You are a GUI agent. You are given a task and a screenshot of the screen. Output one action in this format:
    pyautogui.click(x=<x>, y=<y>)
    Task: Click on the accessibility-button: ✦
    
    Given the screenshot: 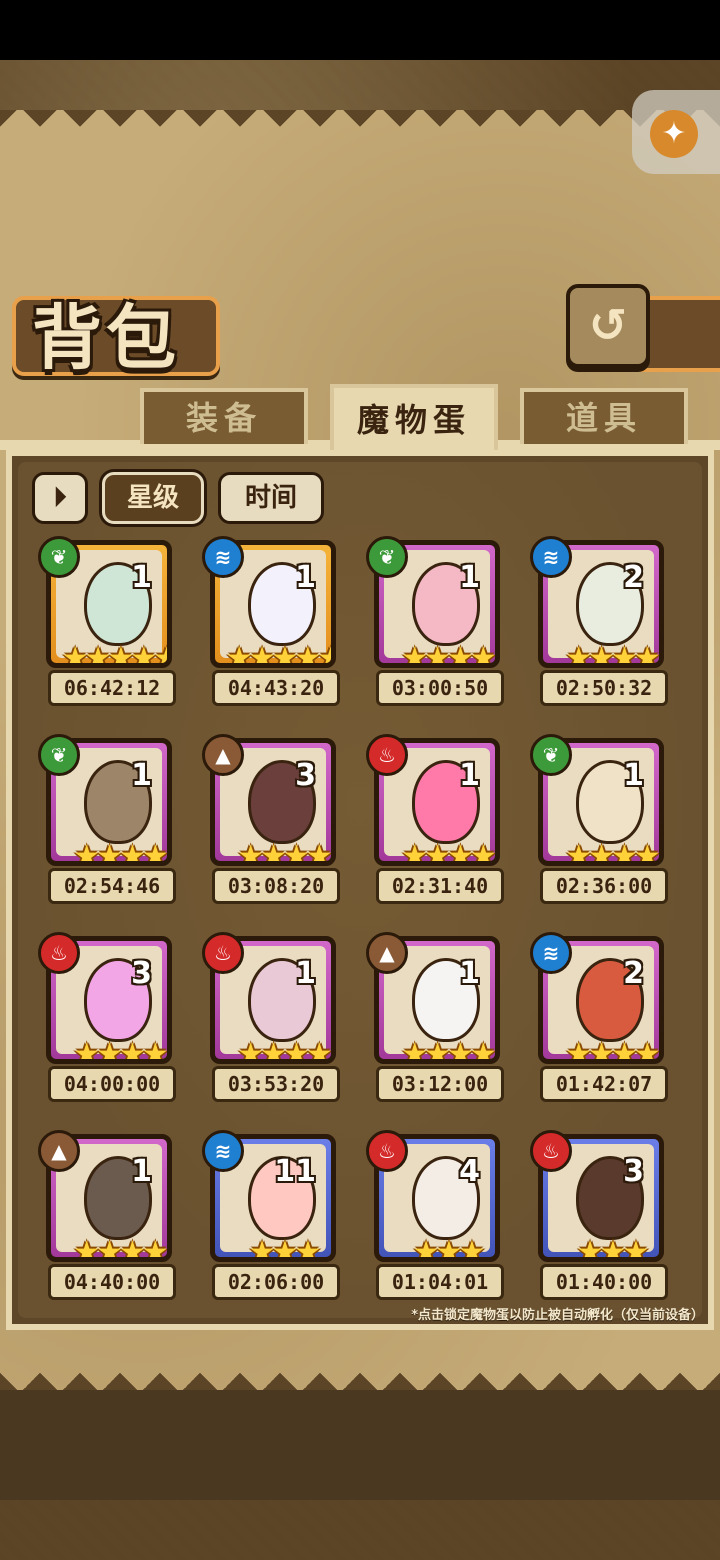 What is the action you would take?
    pyautogui.click(x=676, y=132)
    